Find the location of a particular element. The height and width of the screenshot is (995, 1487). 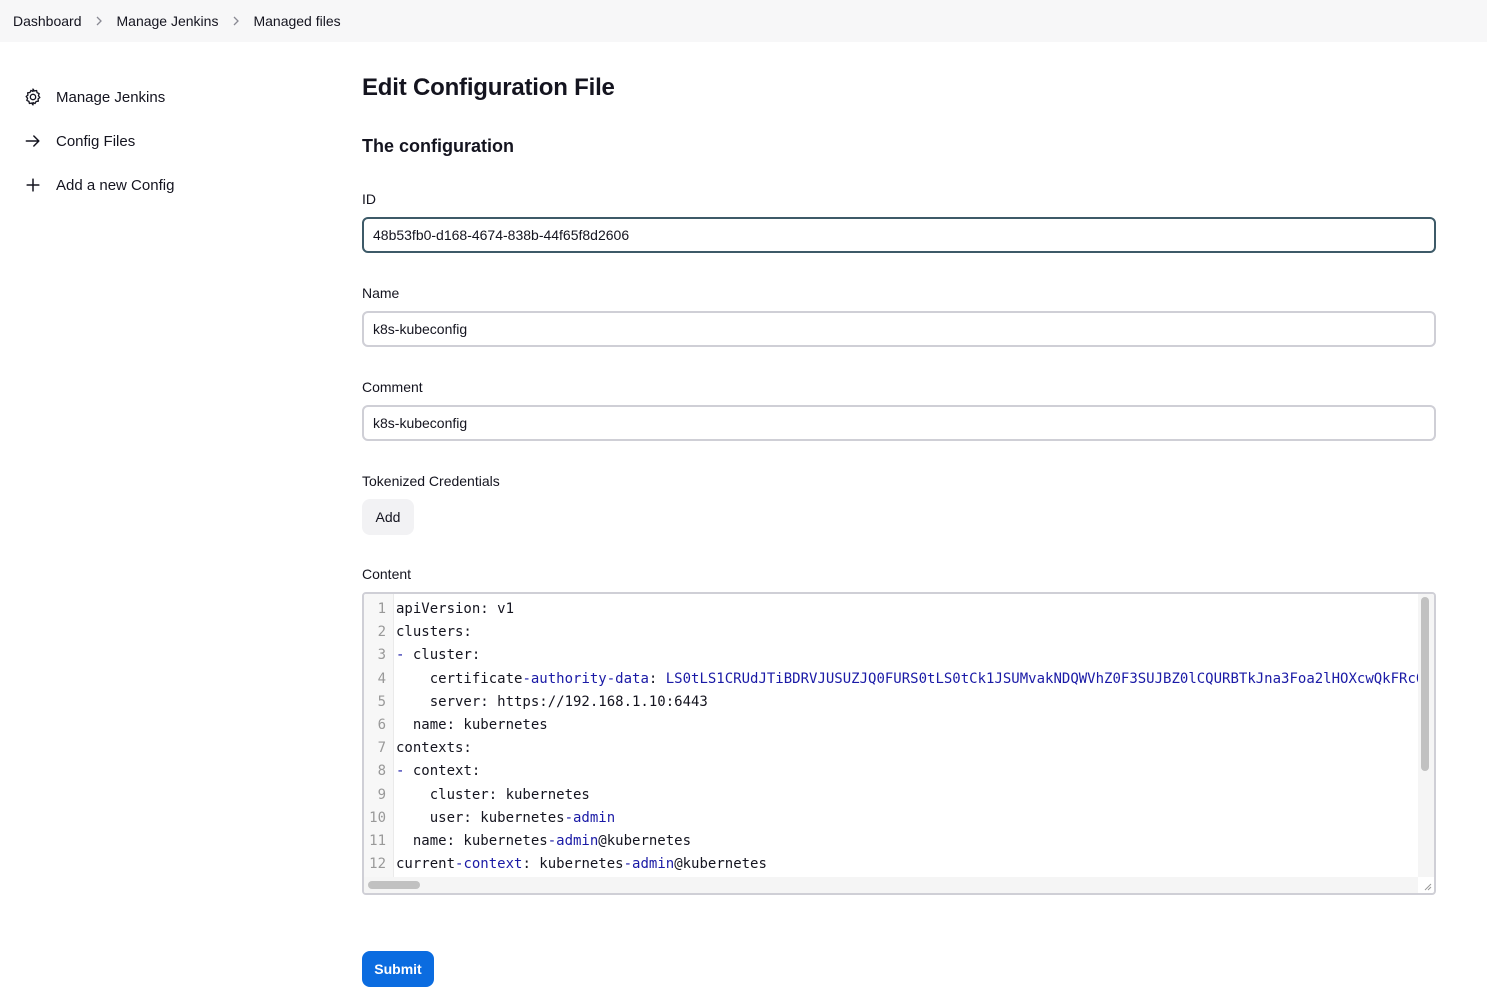

name-label: Name is located at coordinates (381, 293).